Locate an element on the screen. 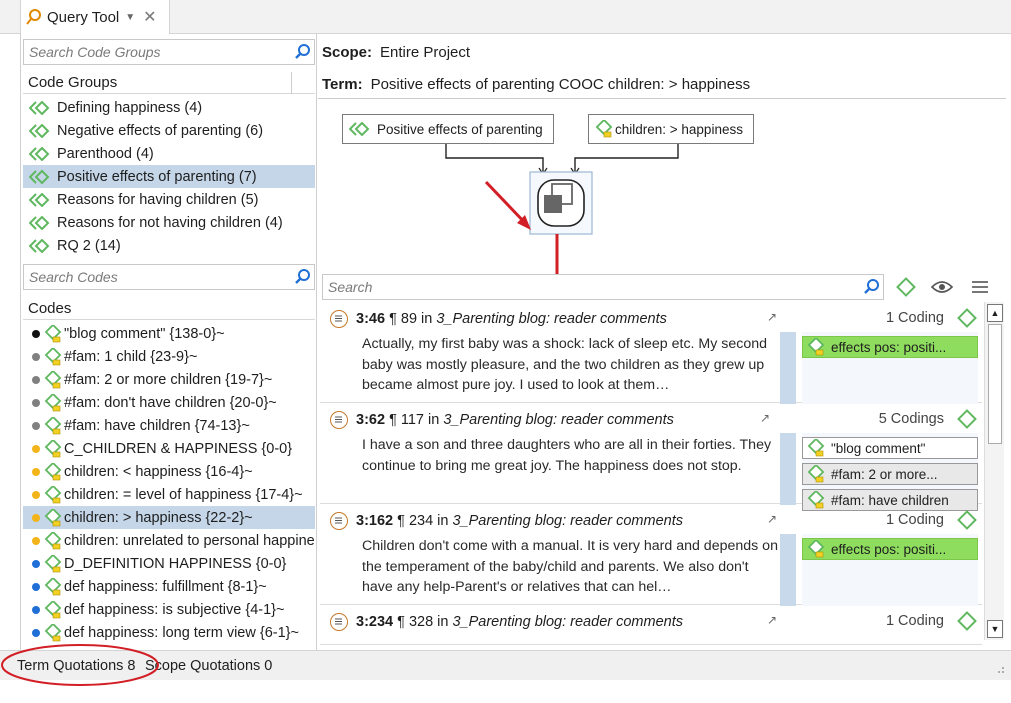 This screenshot has width=1011, height=703. codes-header-label: Codes is located at coordinates (50, 308).